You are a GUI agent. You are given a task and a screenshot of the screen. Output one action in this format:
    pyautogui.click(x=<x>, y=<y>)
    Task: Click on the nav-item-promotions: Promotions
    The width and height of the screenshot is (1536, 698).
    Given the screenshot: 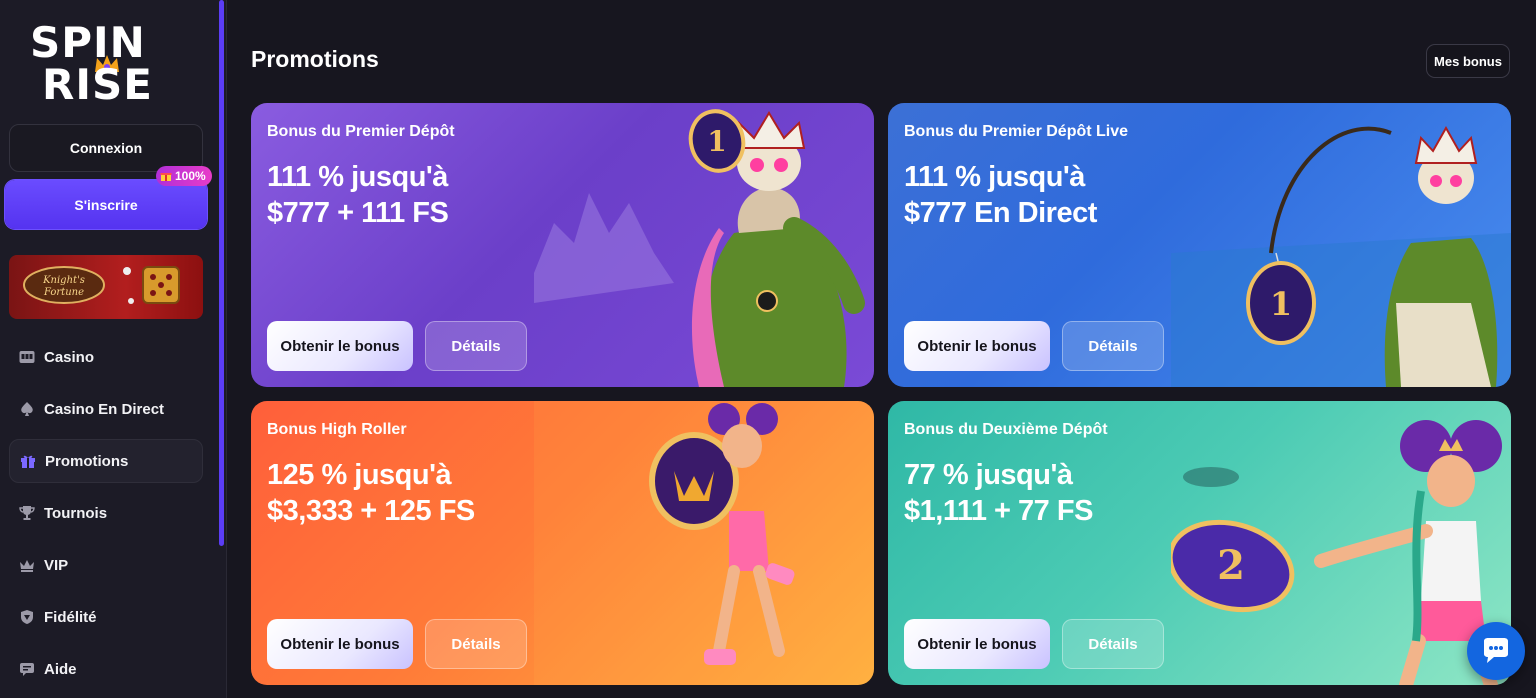 What is the action you would take?
    pyautogui.click(x=106, y=461)
    